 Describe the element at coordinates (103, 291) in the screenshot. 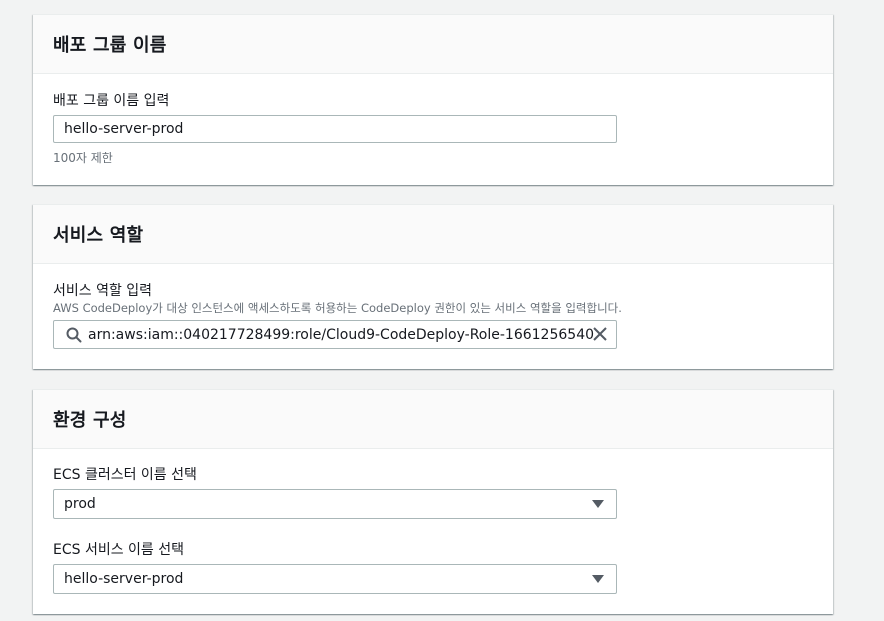

I see `service-role-label: 서비스 역할 입력` at that location.